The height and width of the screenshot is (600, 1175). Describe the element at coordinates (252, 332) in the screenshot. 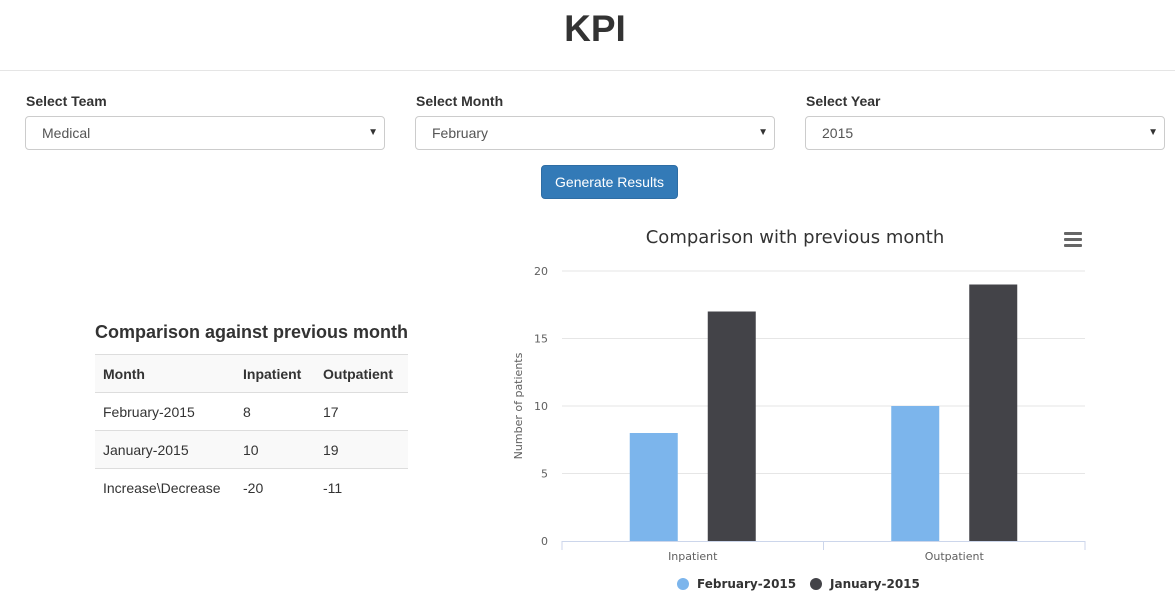

I see `table-title: Comparison against previous month` at that location.